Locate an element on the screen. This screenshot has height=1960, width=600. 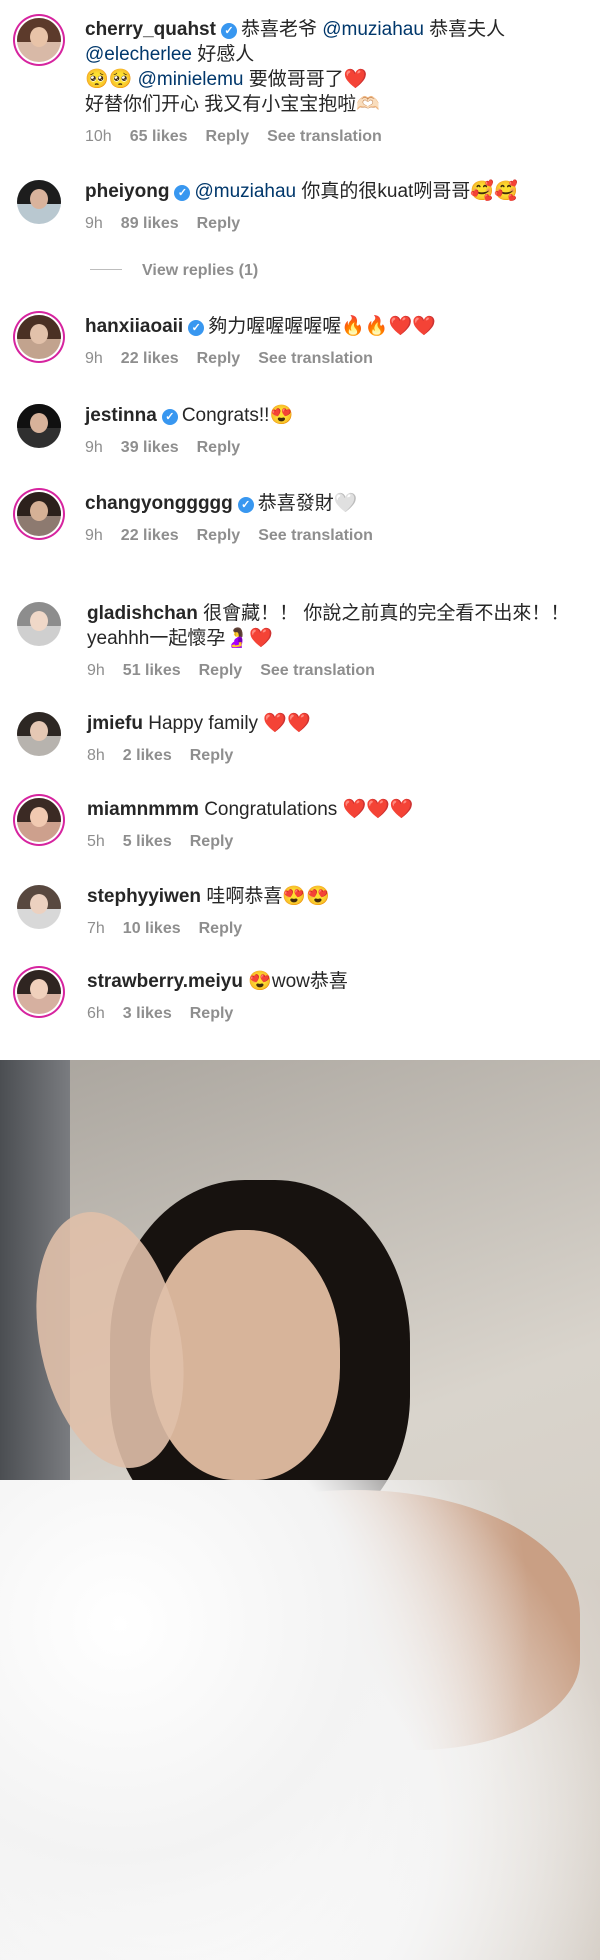
comment-text-segment: 好感人 is located at coordinates (223, 54).